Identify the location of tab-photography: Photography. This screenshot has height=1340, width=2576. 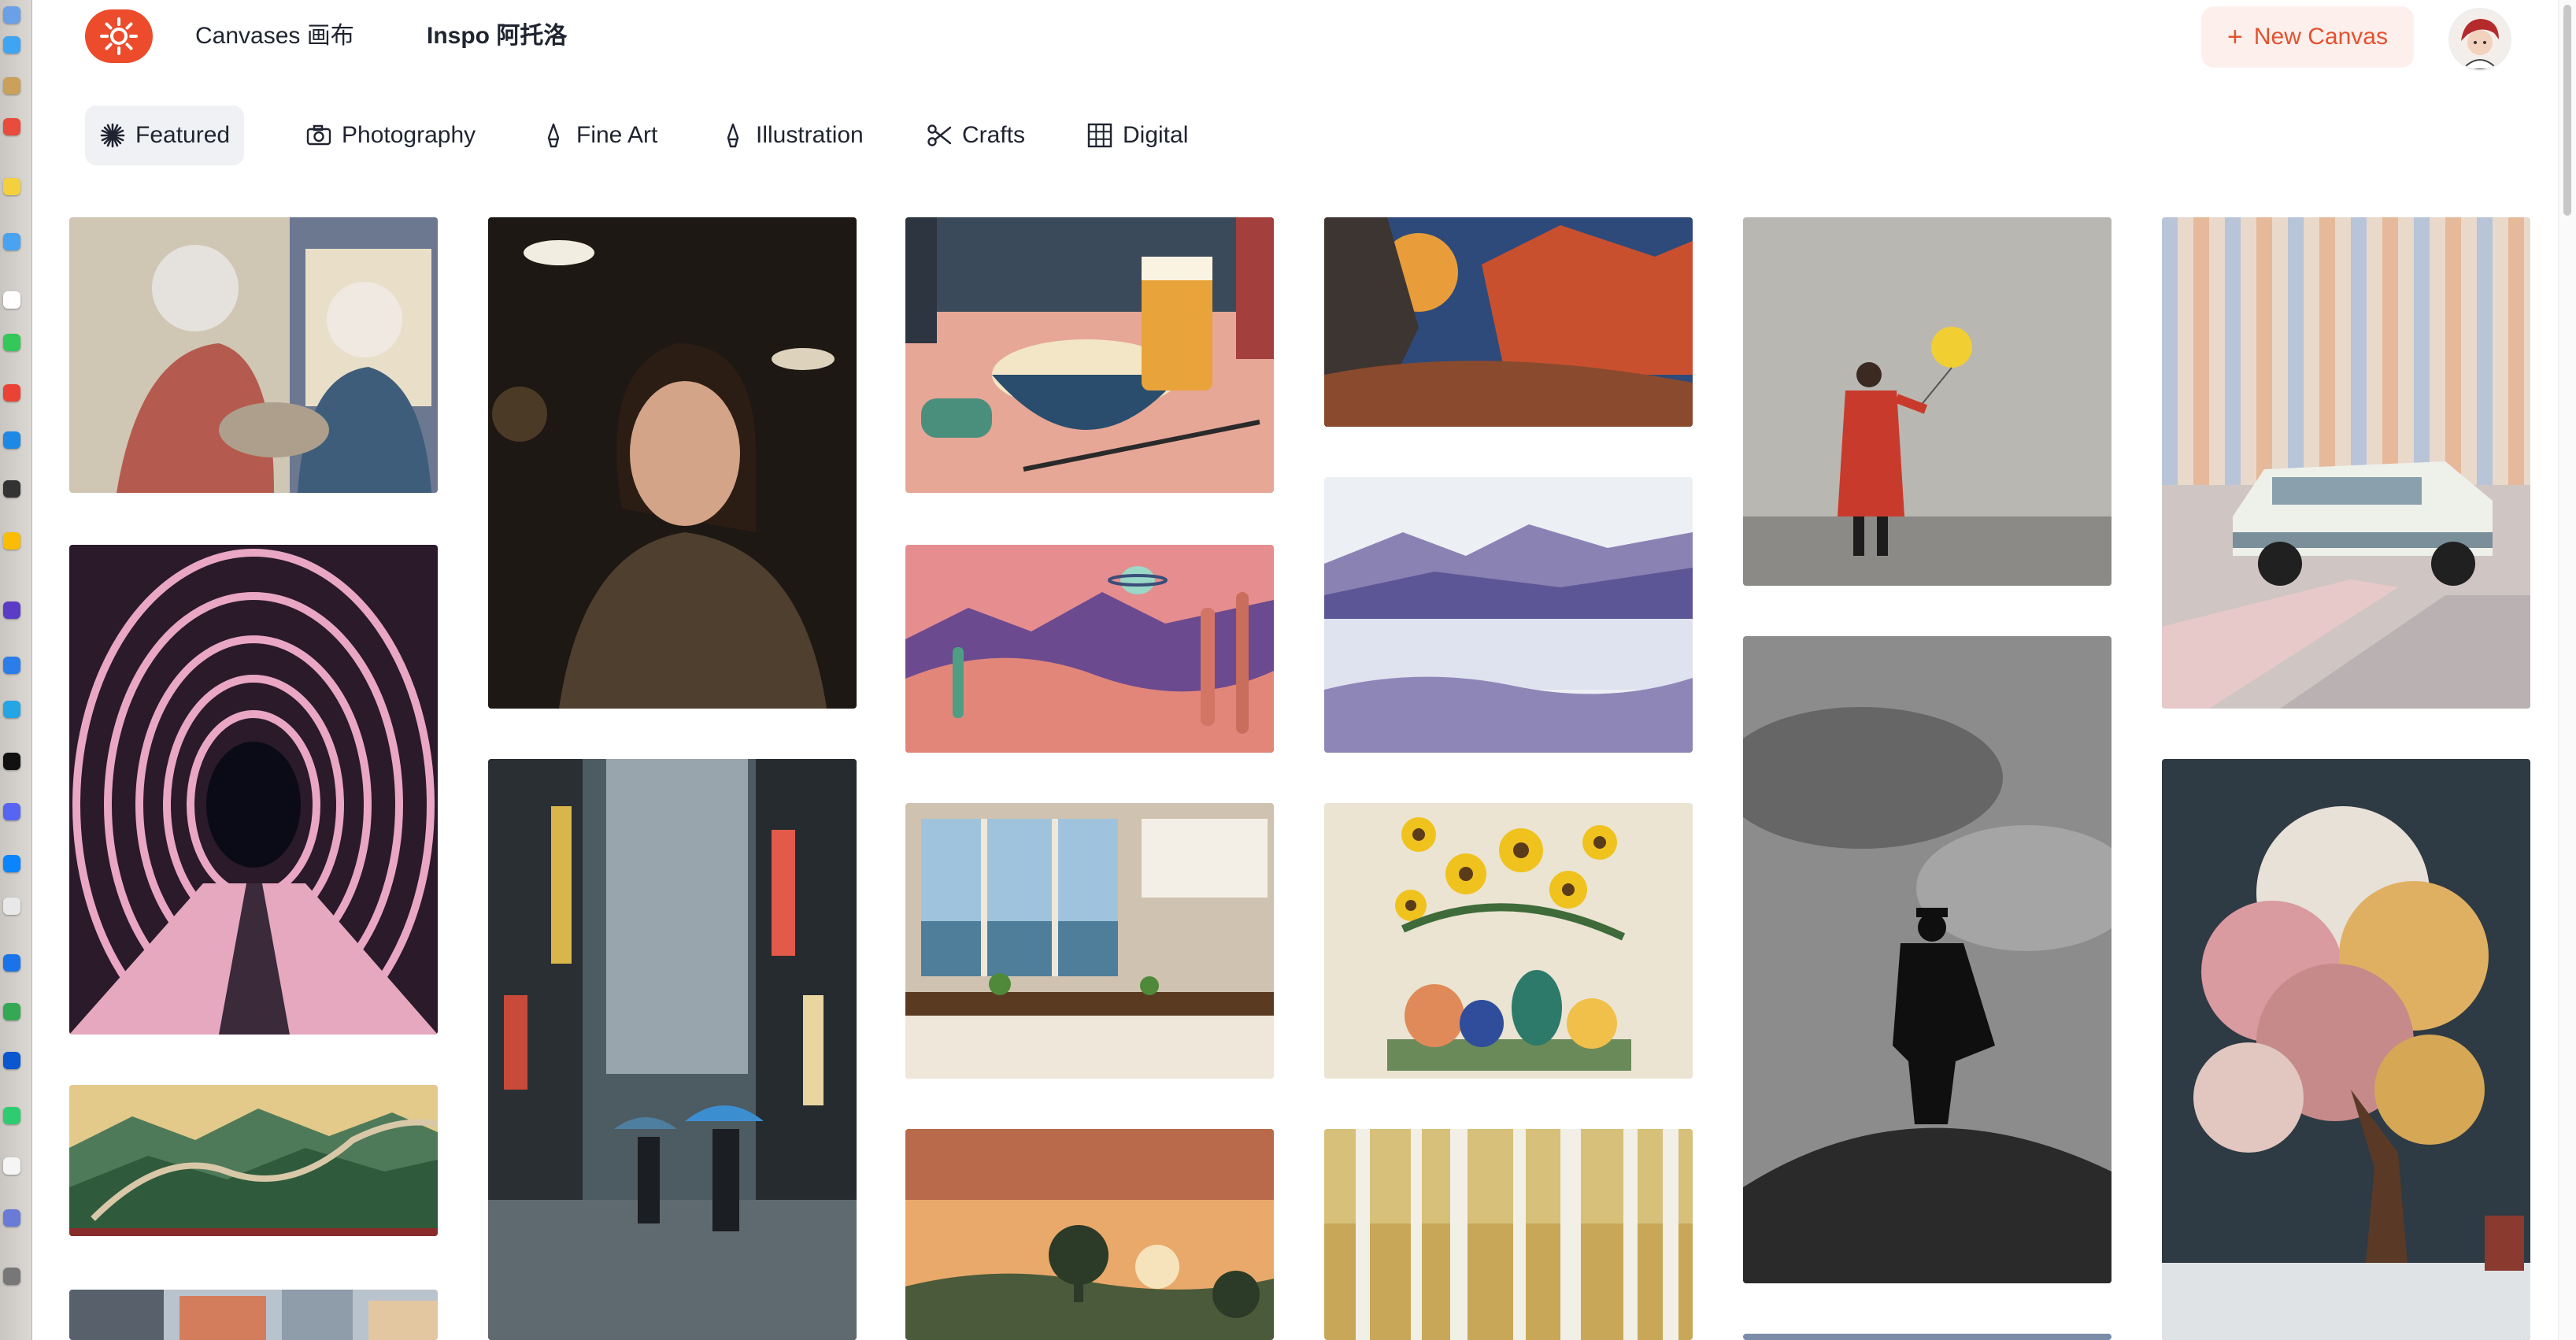
(390, 135).